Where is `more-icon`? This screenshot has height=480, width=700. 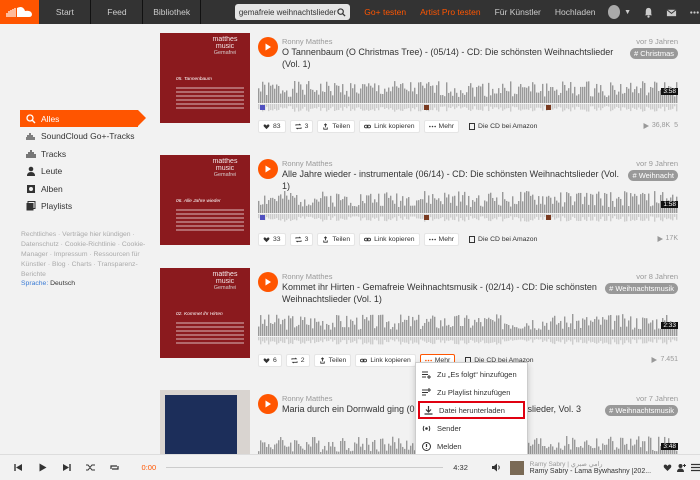 more-icon is located at coordinates (694, 12).